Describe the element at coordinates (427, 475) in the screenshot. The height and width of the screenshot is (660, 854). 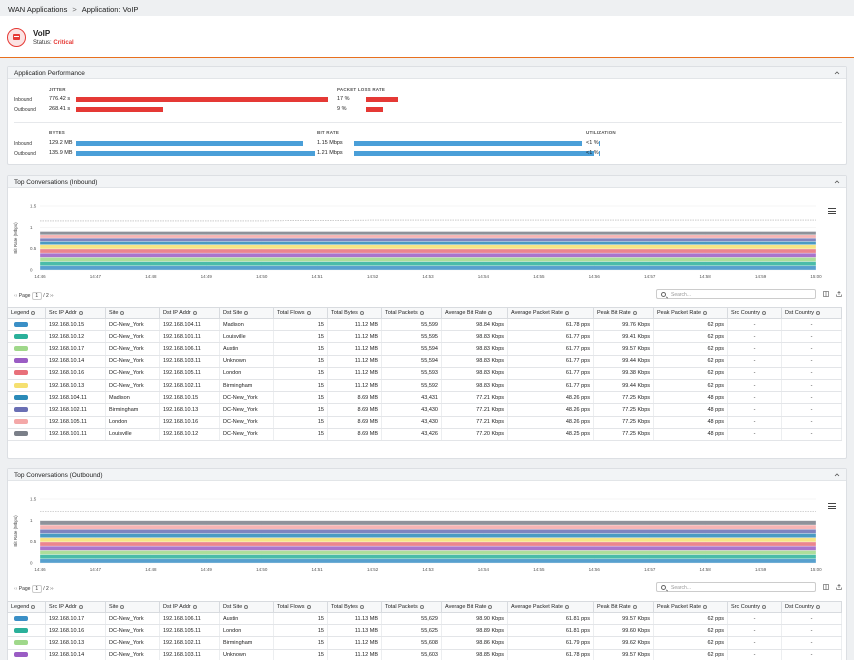
I see `panel-header: Top Conversations (Outbound)` at that location.